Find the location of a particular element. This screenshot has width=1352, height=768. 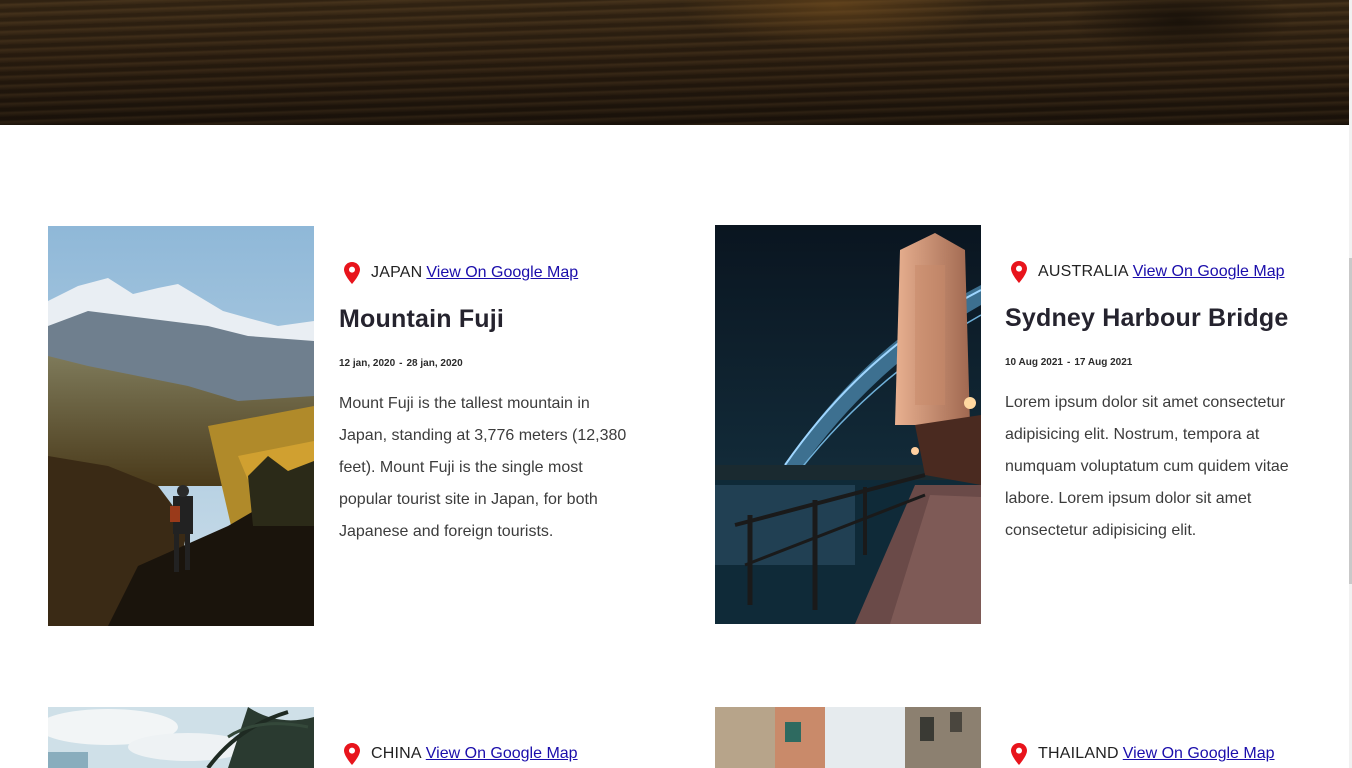

date-range: 12 jan, 2020-28 jan, 2020 is located at coordinates (401, 363).